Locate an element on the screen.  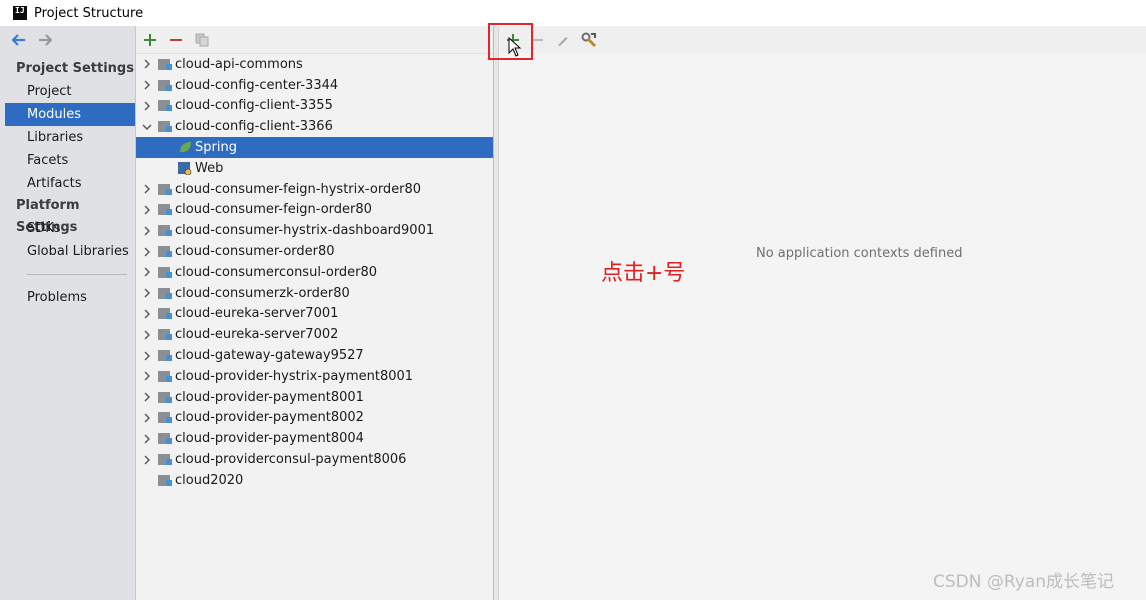
module-item: cloud-config-client-3366 is located at coordinates (314, 126).